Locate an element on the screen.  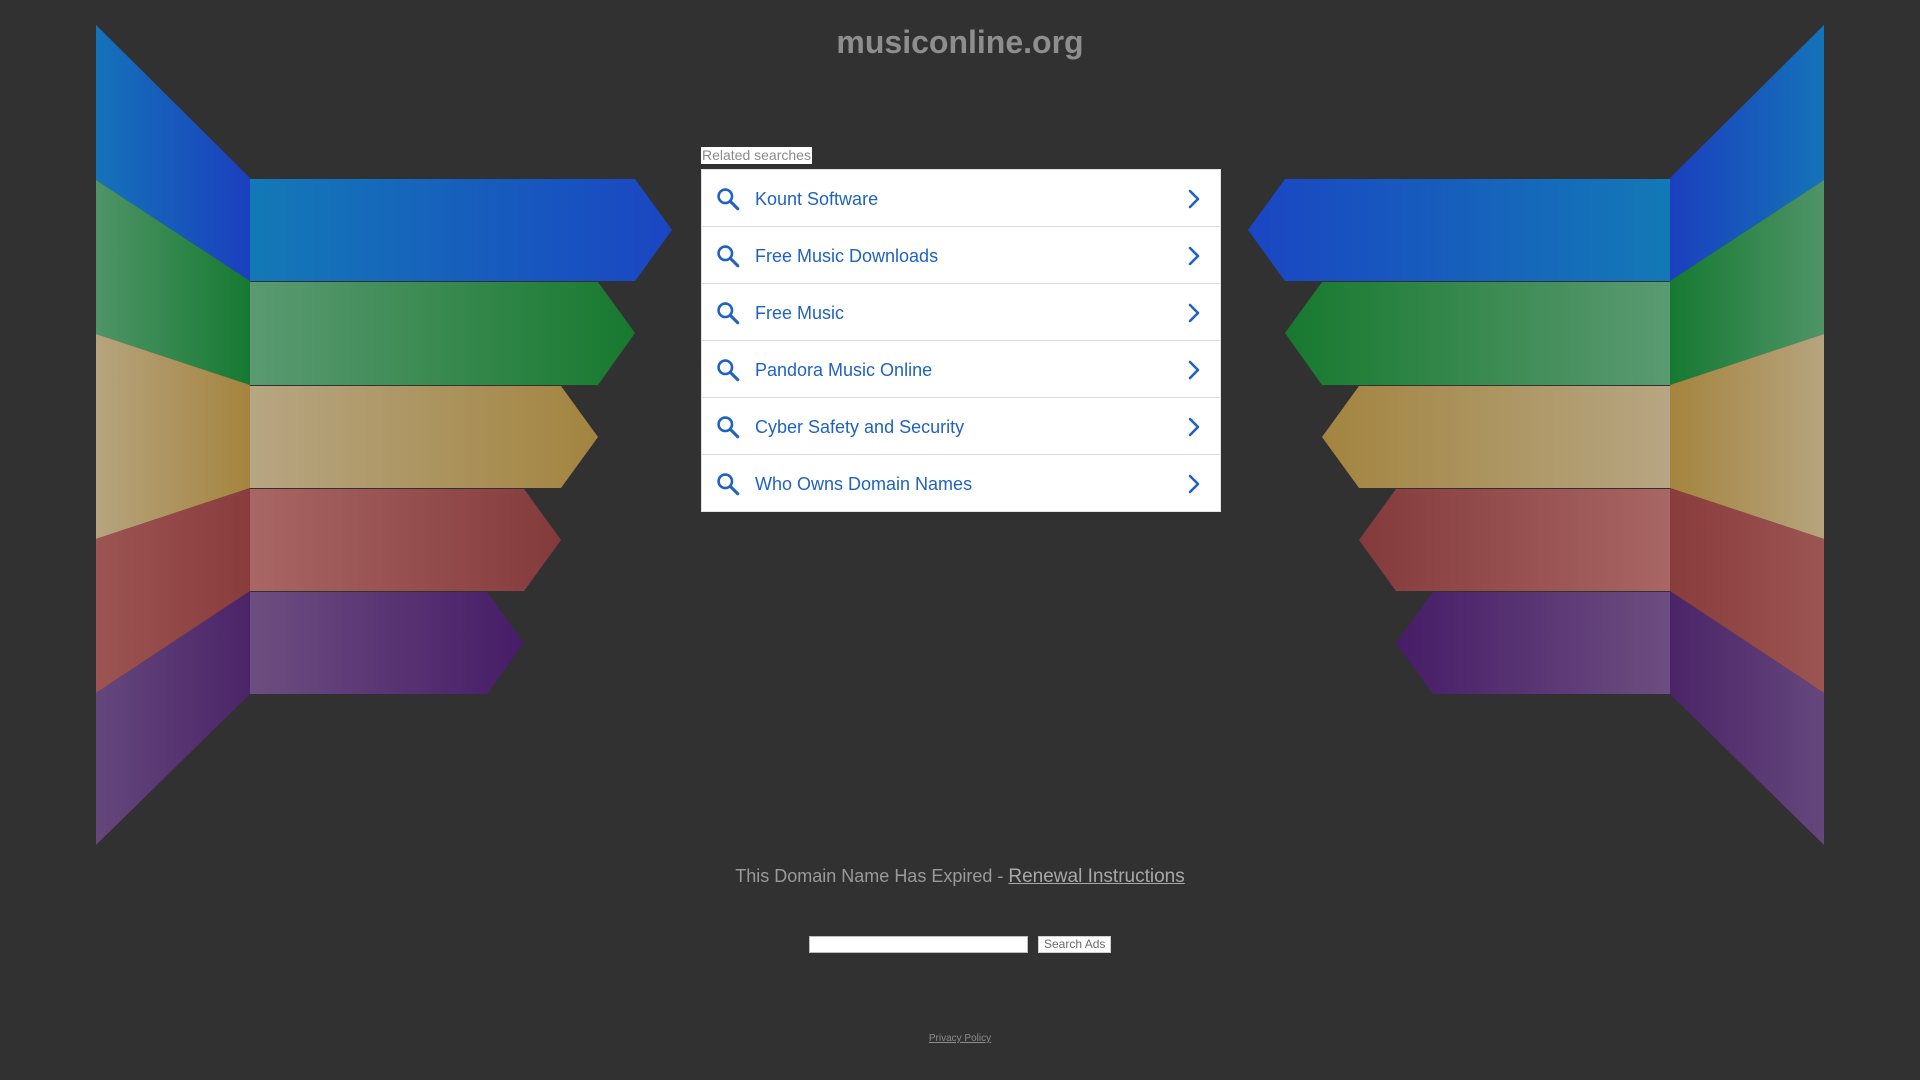
privacy-footer: Privacy Policy is located at coordinates (960, 1038).